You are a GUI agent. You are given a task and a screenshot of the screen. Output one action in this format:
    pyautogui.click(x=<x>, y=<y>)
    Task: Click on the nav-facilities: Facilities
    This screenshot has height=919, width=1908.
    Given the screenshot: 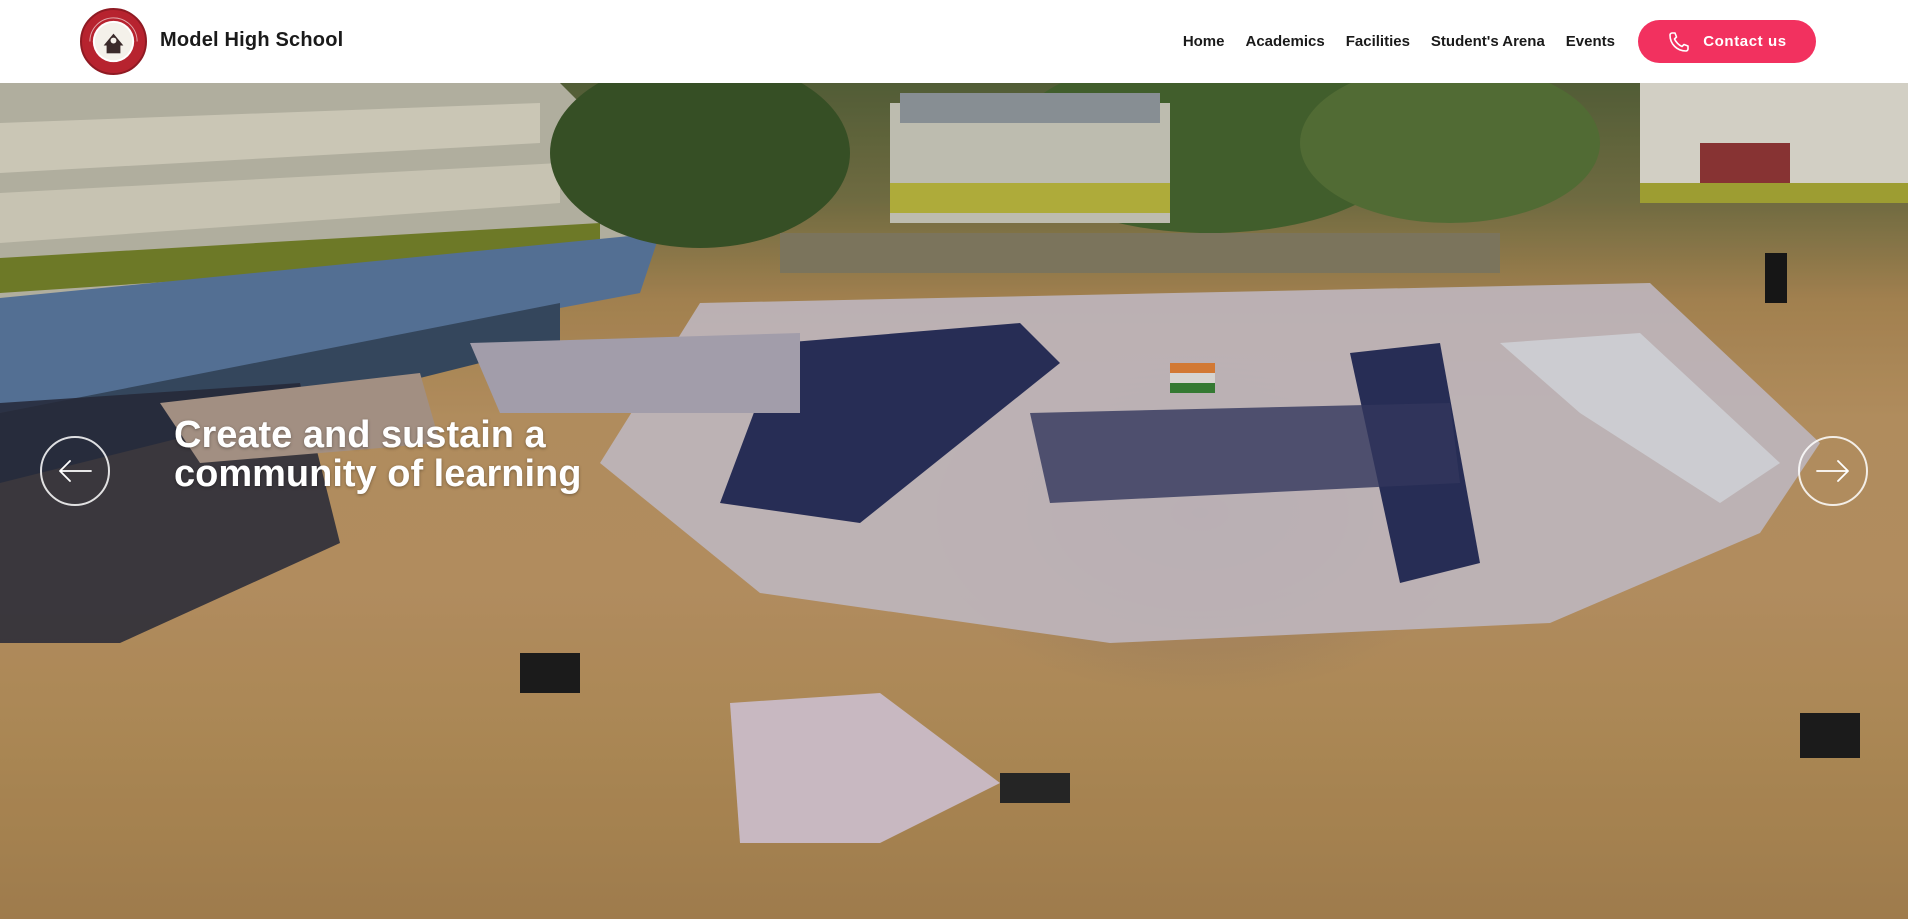 What is the action you would take?
    pyautogui.click(x=1378, y=41)
    